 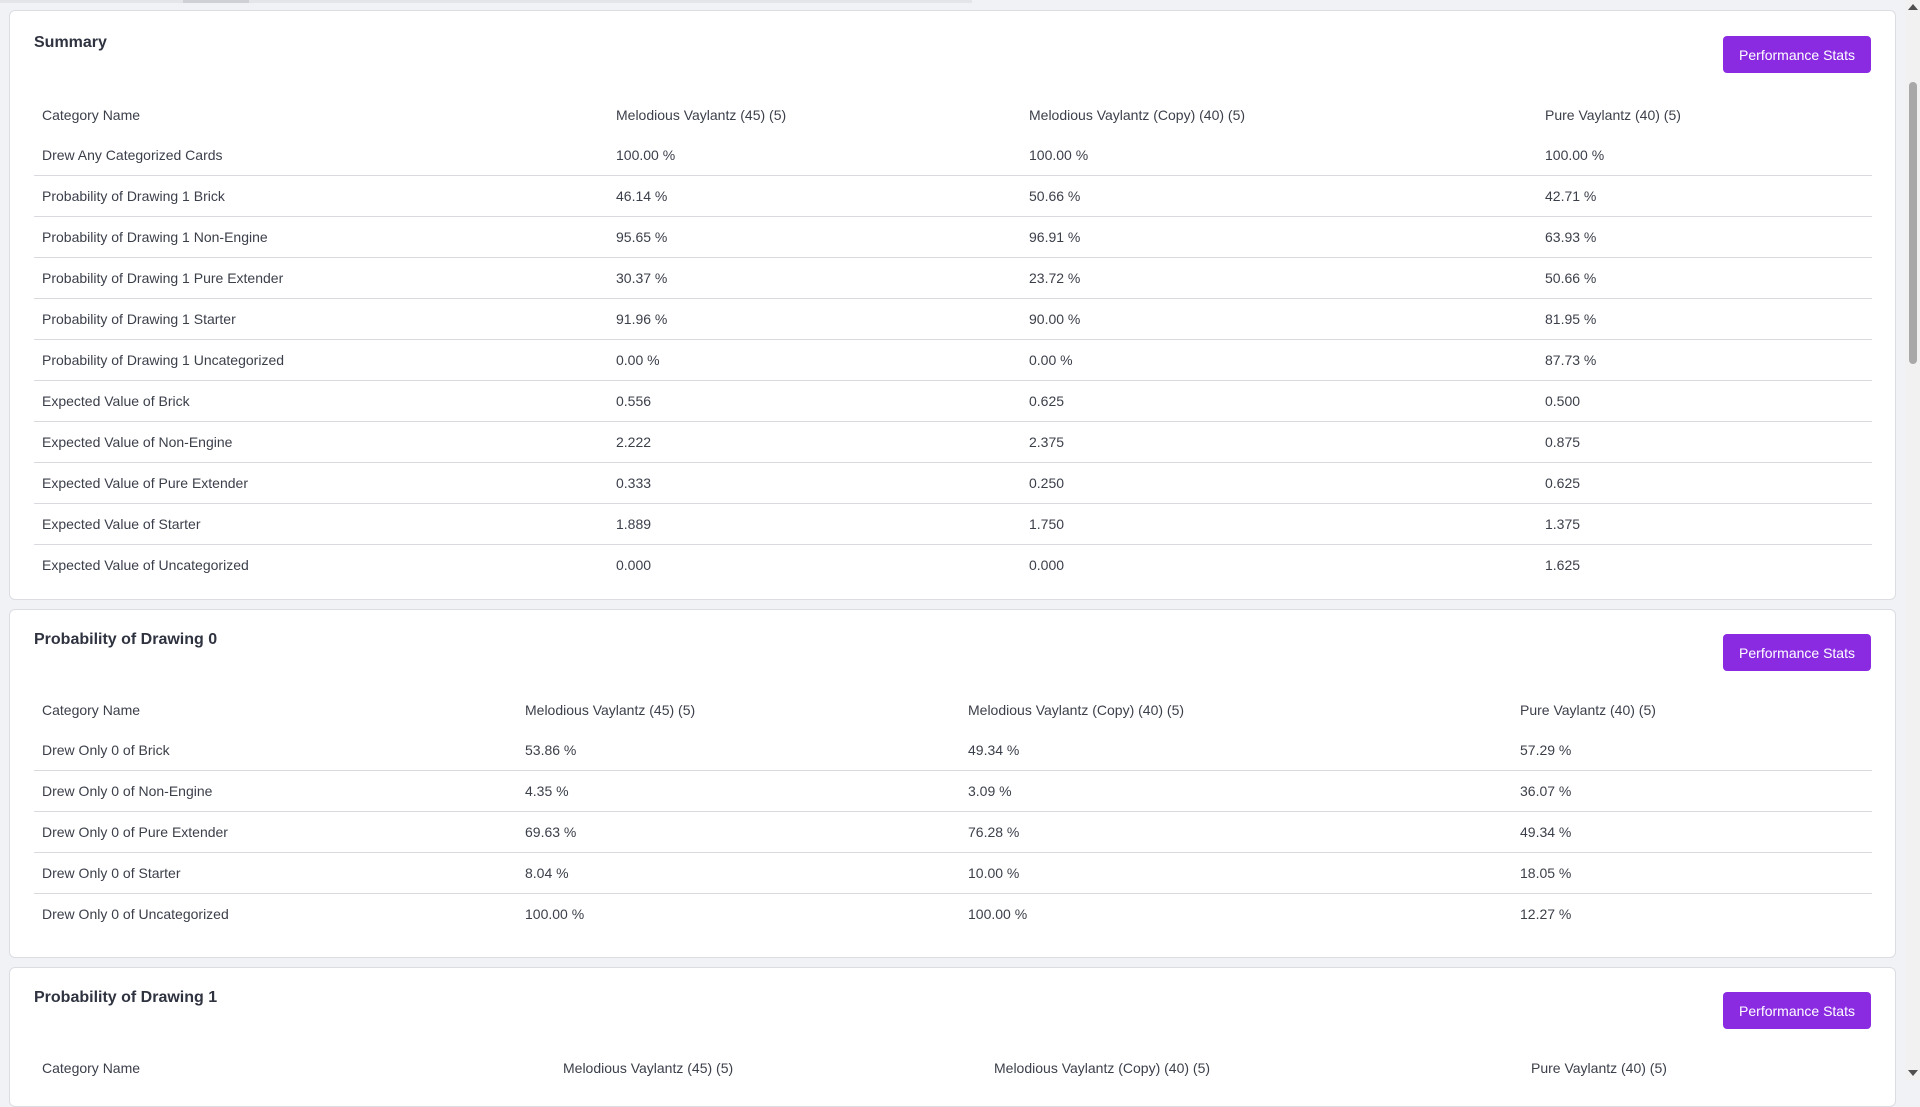 What do you see at coordinates (1571, 196) in the screenshot?
I see `value-cell: 42.71 %` at bounding box center [1571, 196].